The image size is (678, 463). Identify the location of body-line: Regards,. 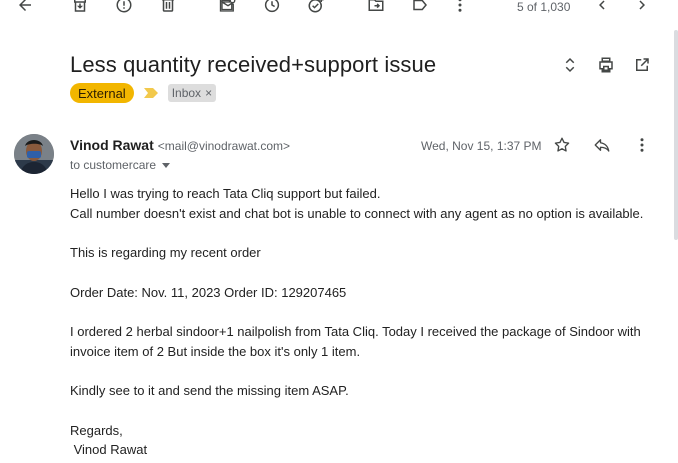
(96, 430).